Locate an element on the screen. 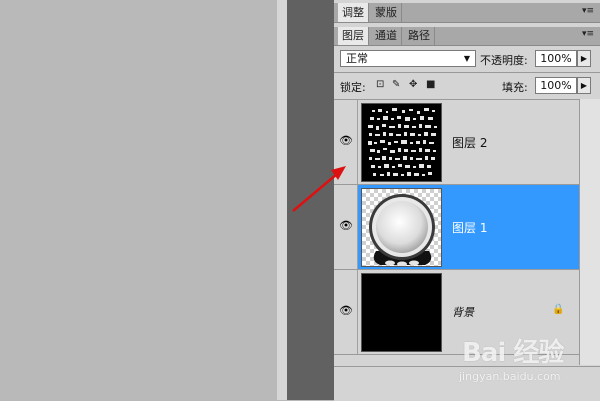 Image resolution: width=600 pixels, height=401 pixels. divider is located at coordinates (467, 72).